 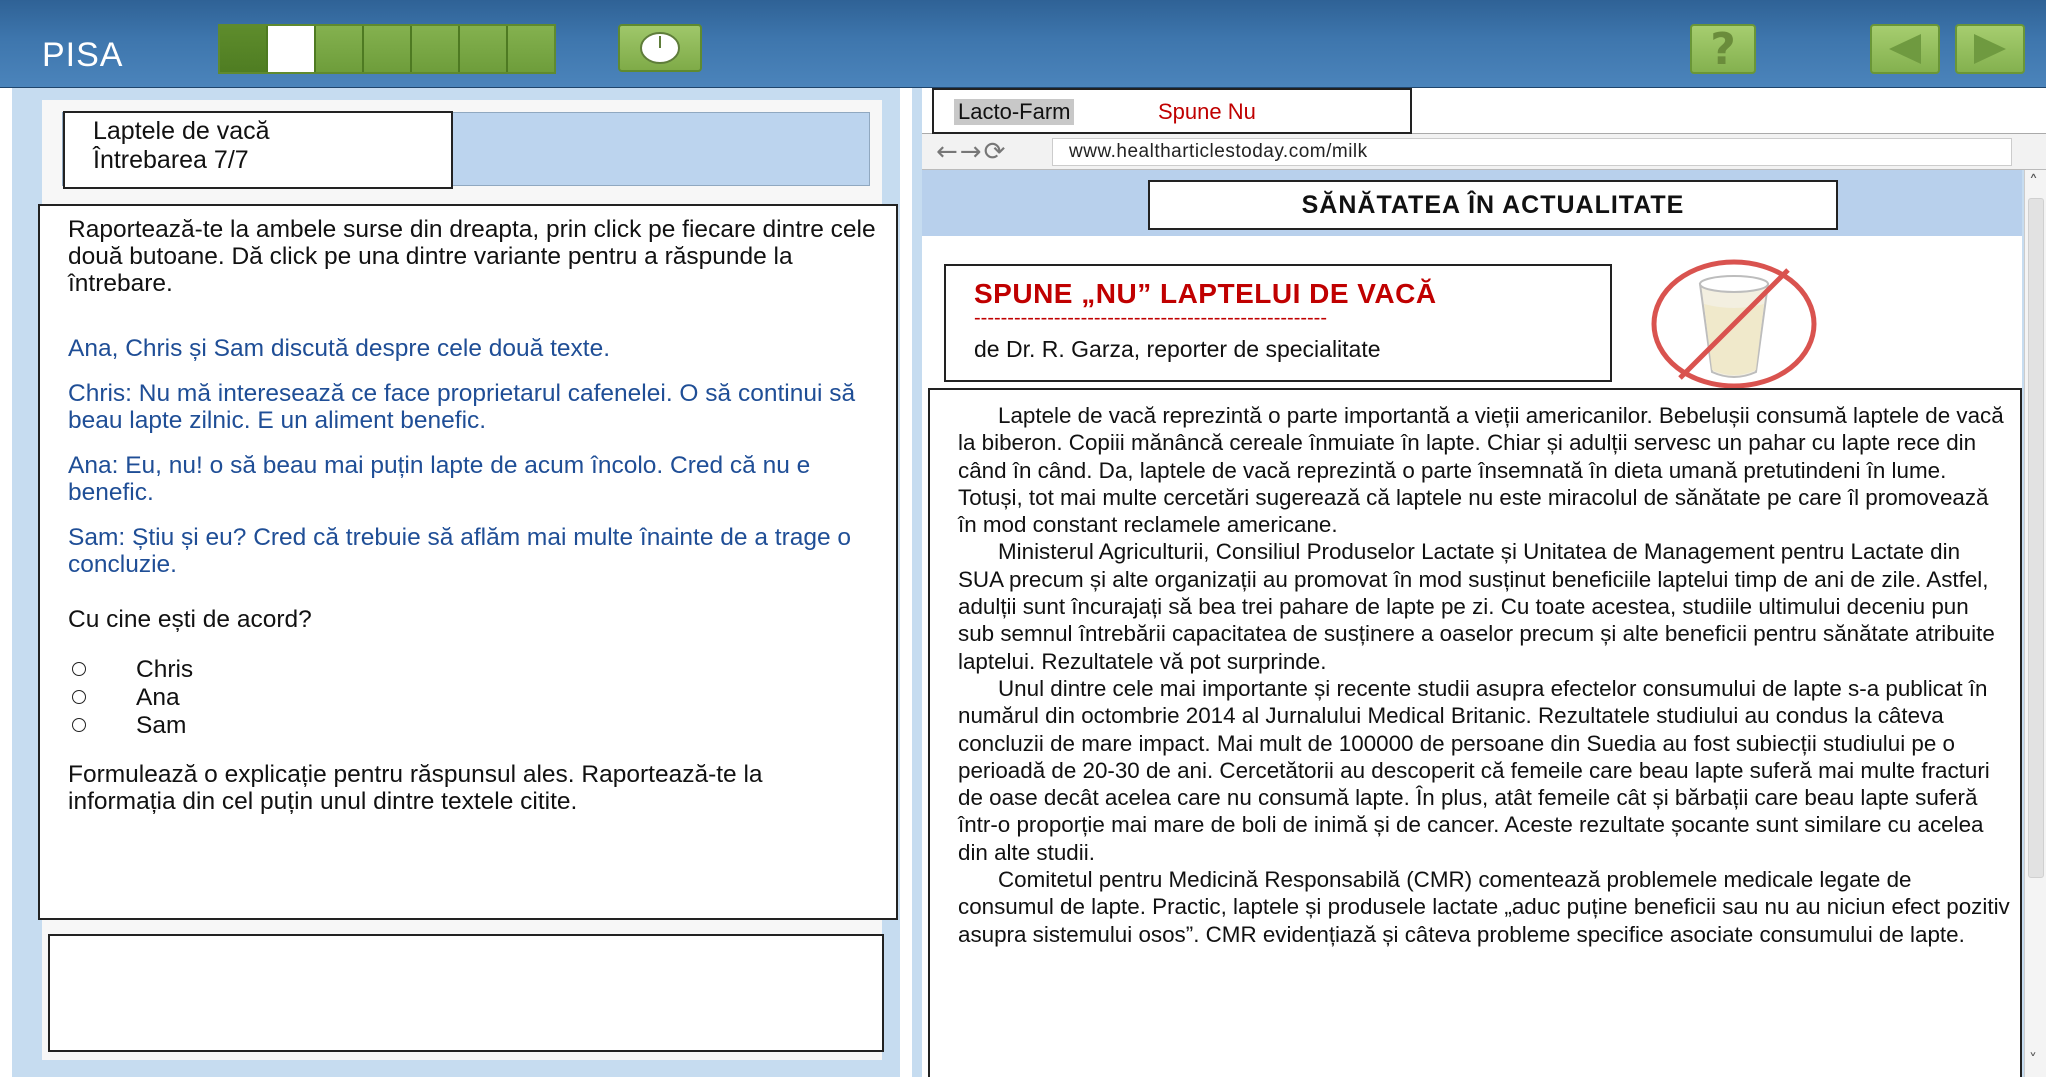 I want to click on agree-question: Cu cine ești de acord?, so click(x=190, y=619).